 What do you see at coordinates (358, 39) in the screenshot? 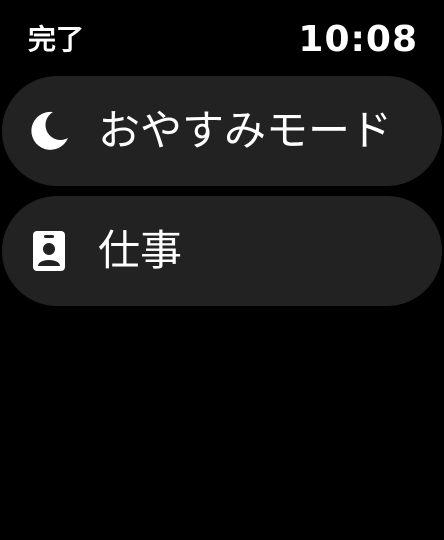
I see `clock: 10:08` at bounding box center [358, 39].